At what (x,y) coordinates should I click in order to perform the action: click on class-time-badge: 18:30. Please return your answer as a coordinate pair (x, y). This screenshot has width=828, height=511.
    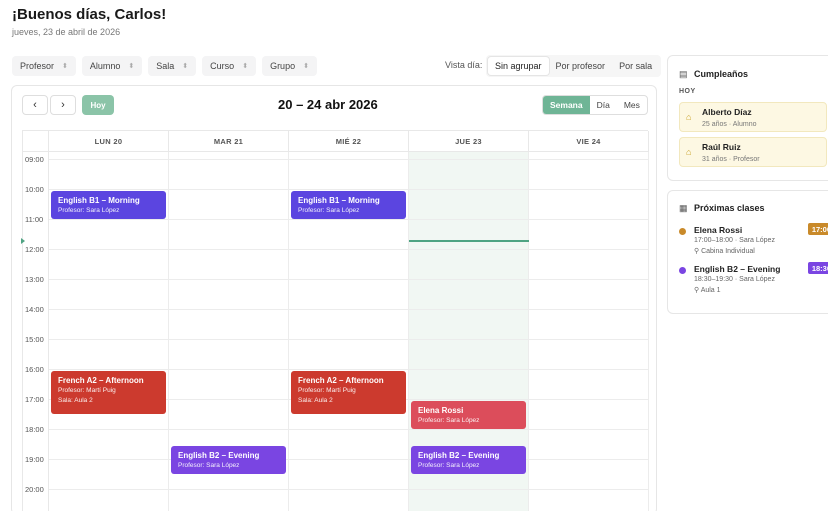
    Looking at the image, I should click on (817, 268).